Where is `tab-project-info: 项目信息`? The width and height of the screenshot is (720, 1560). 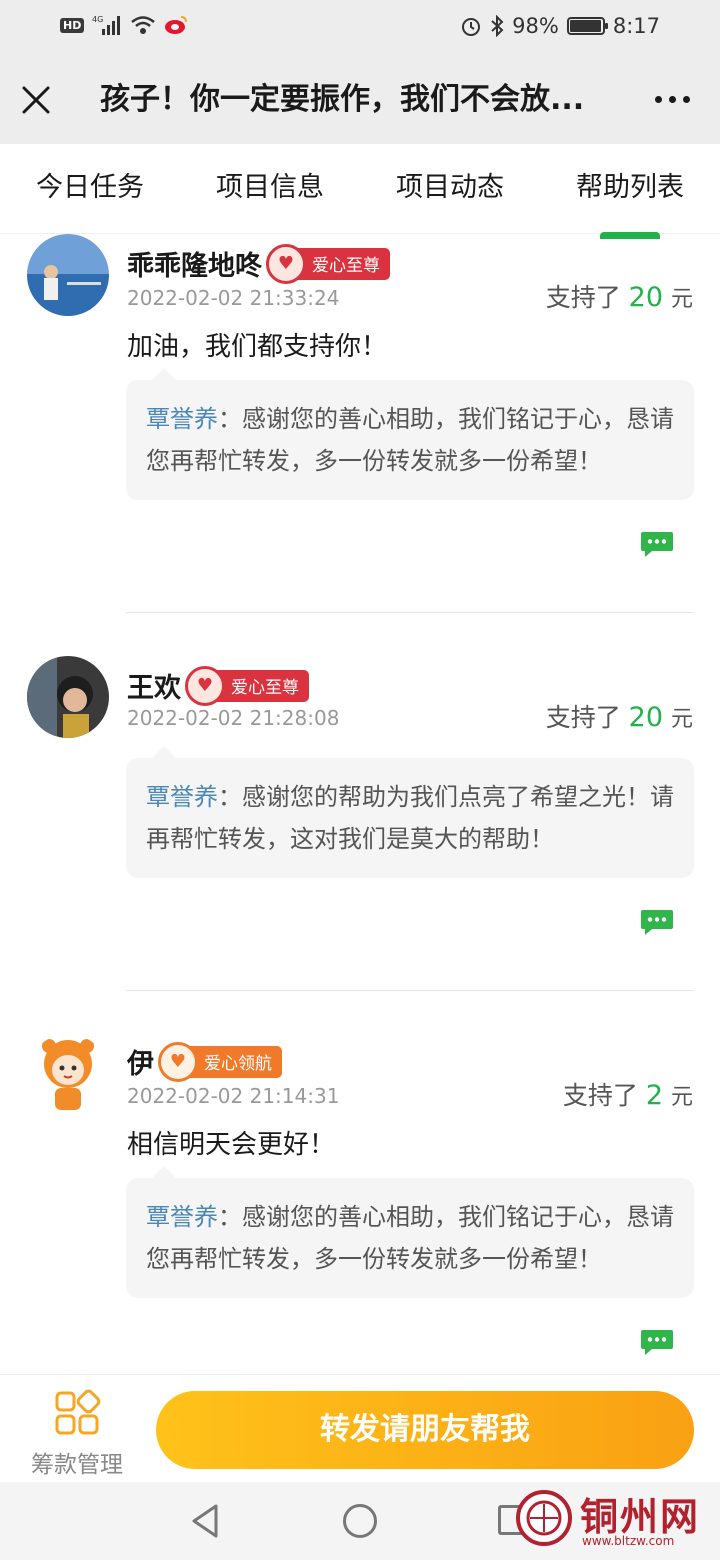 tab-project-info: 项目信息 is located at coordinates (270, 188).